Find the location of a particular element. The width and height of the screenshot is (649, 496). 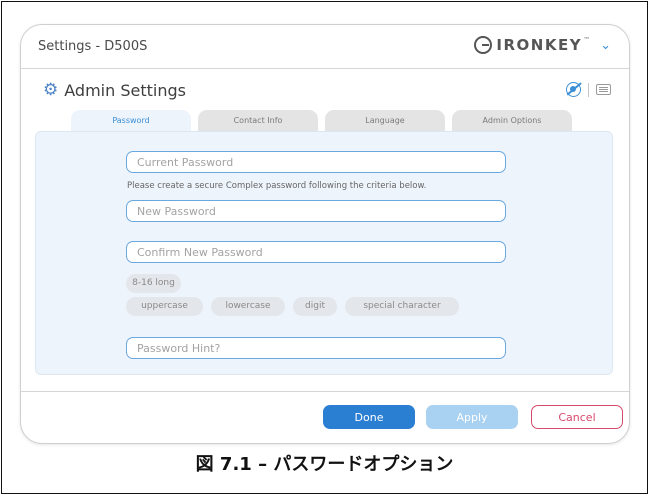

title-bar: Settings - D500S IRONKEY ™ ⌄ is located at coordinates (325, 47).